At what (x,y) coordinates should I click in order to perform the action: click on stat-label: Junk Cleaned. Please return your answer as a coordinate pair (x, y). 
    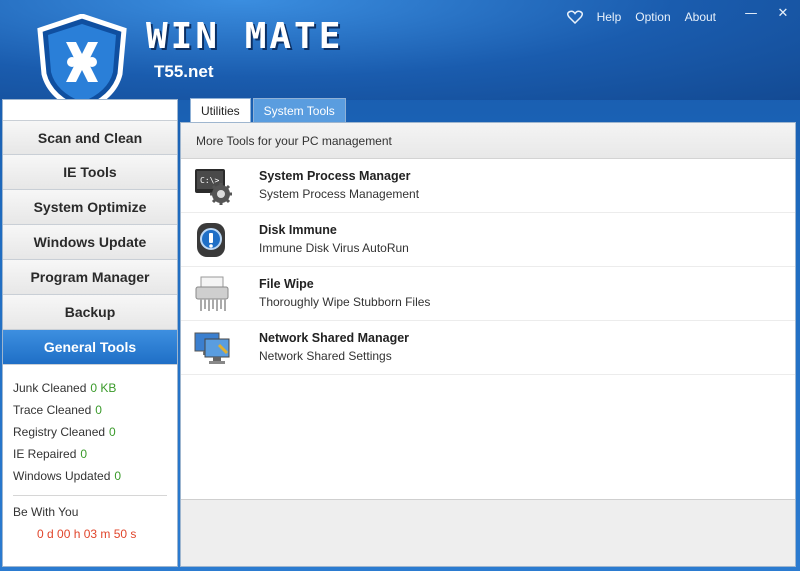
    Looking at the image, I should click on (50, 388).